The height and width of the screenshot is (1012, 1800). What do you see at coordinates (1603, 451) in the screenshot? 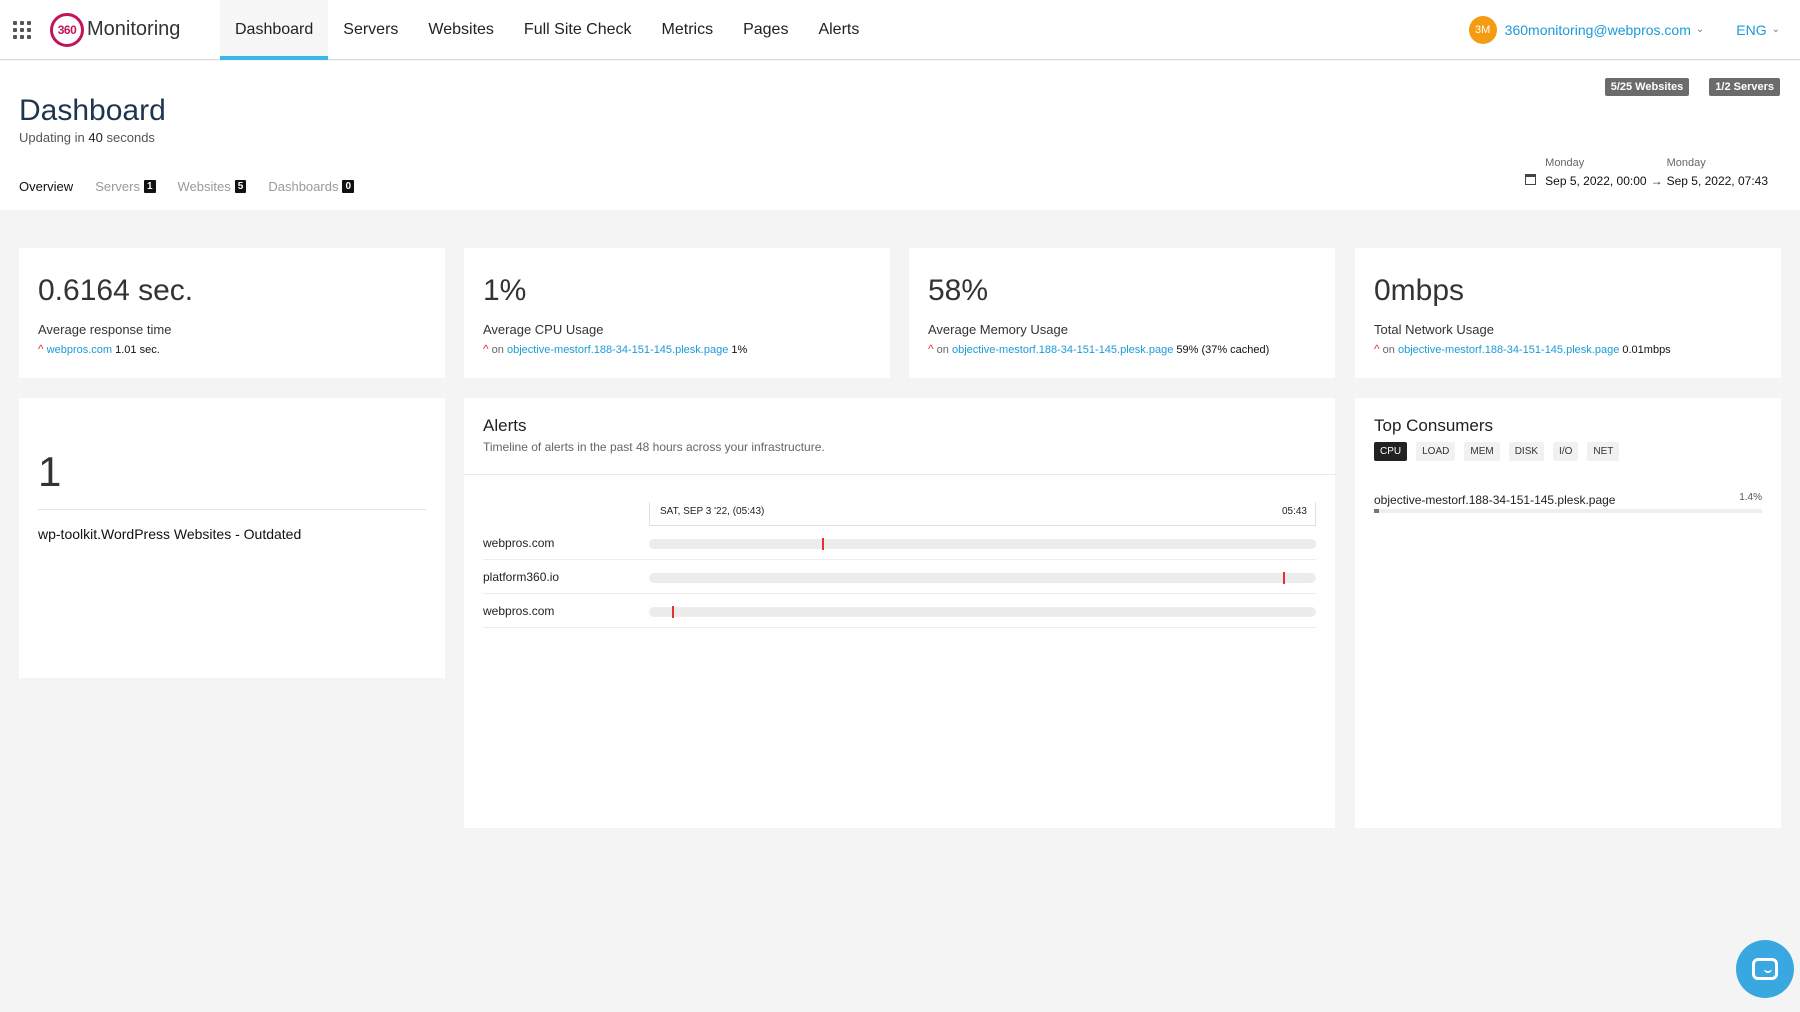
I see `tab-net: NET` at bounding box center [1603, 451].